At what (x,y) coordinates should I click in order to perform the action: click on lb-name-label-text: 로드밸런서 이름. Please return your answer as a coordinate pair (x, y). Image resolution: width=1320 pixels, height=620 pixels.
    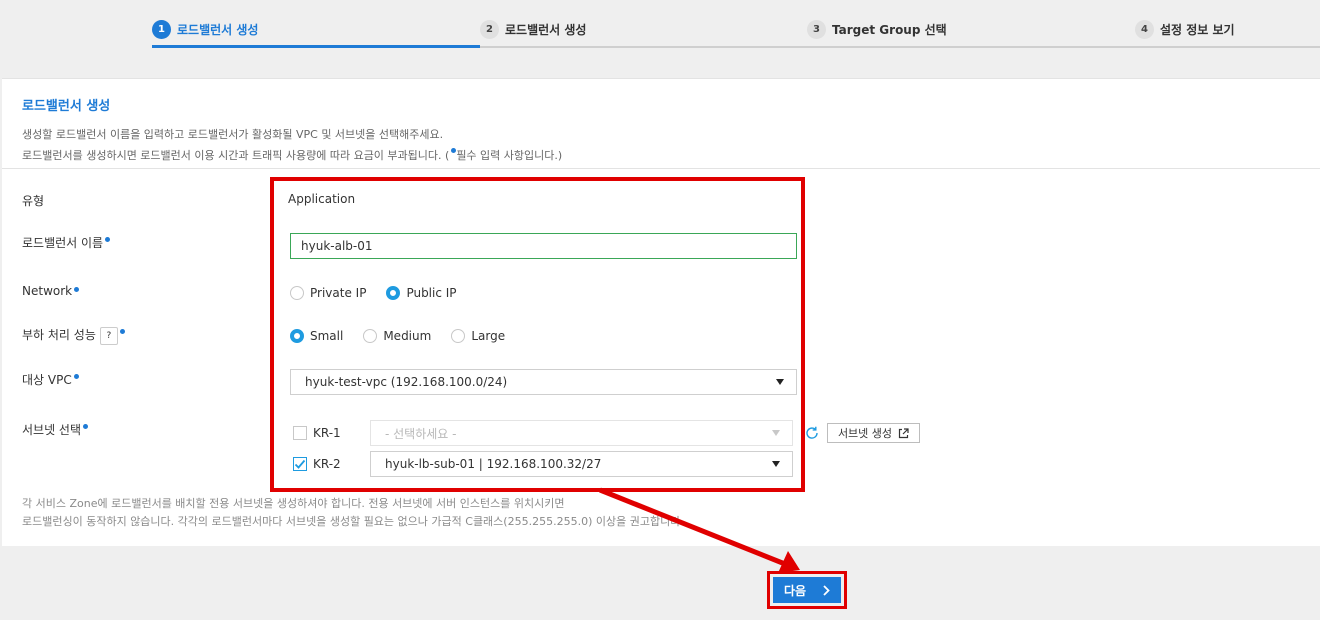
    Looking at the image, I should click on (63, 243).